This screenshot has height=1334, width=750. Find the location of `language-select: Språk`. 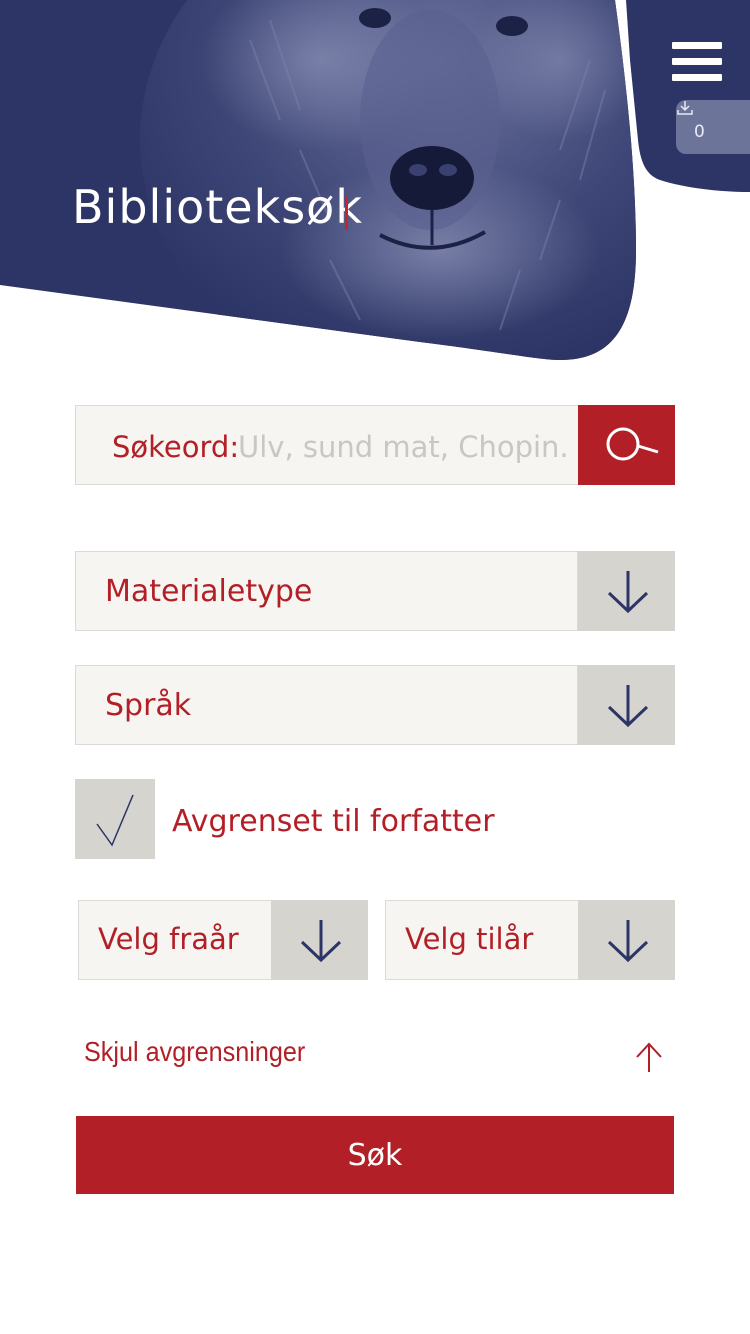

language-select: Språk is located at coordinates (375, 705).